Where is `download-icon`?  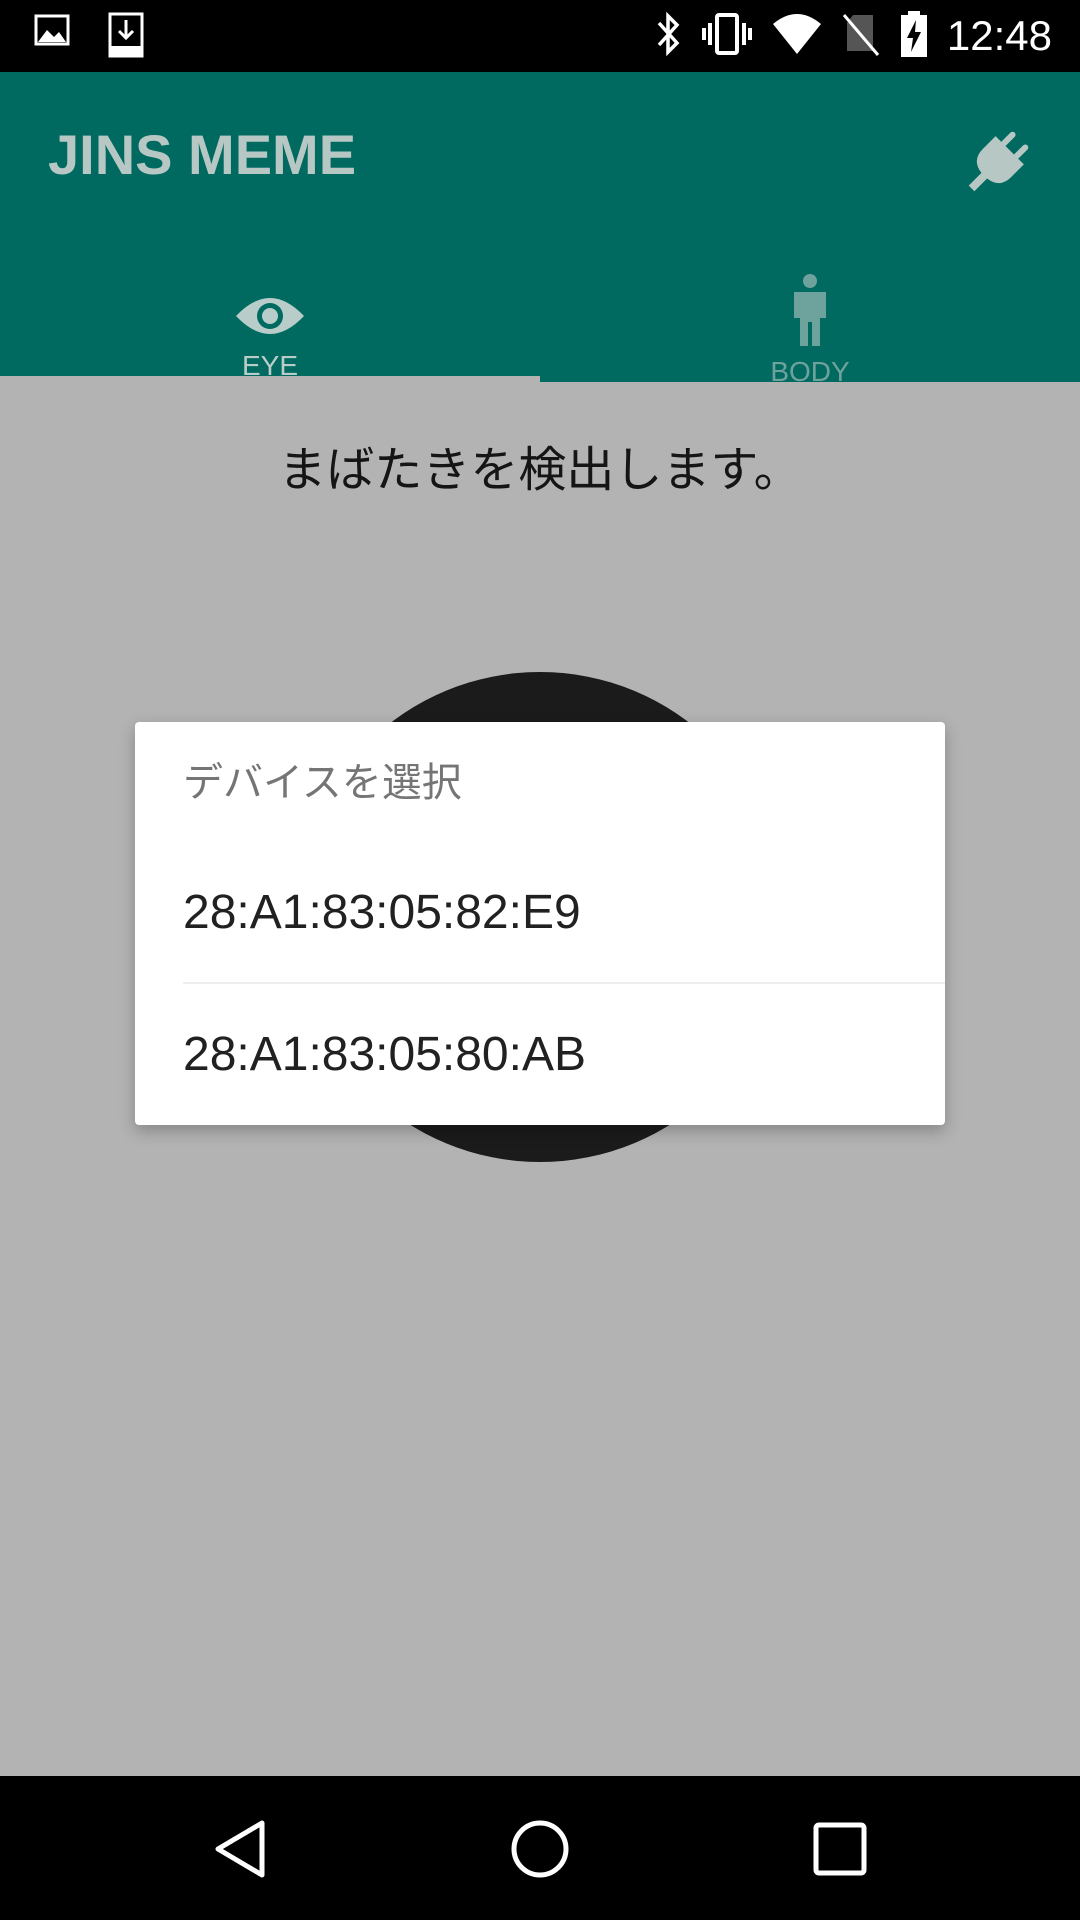
download-icon is located at coordinates (126, 37).